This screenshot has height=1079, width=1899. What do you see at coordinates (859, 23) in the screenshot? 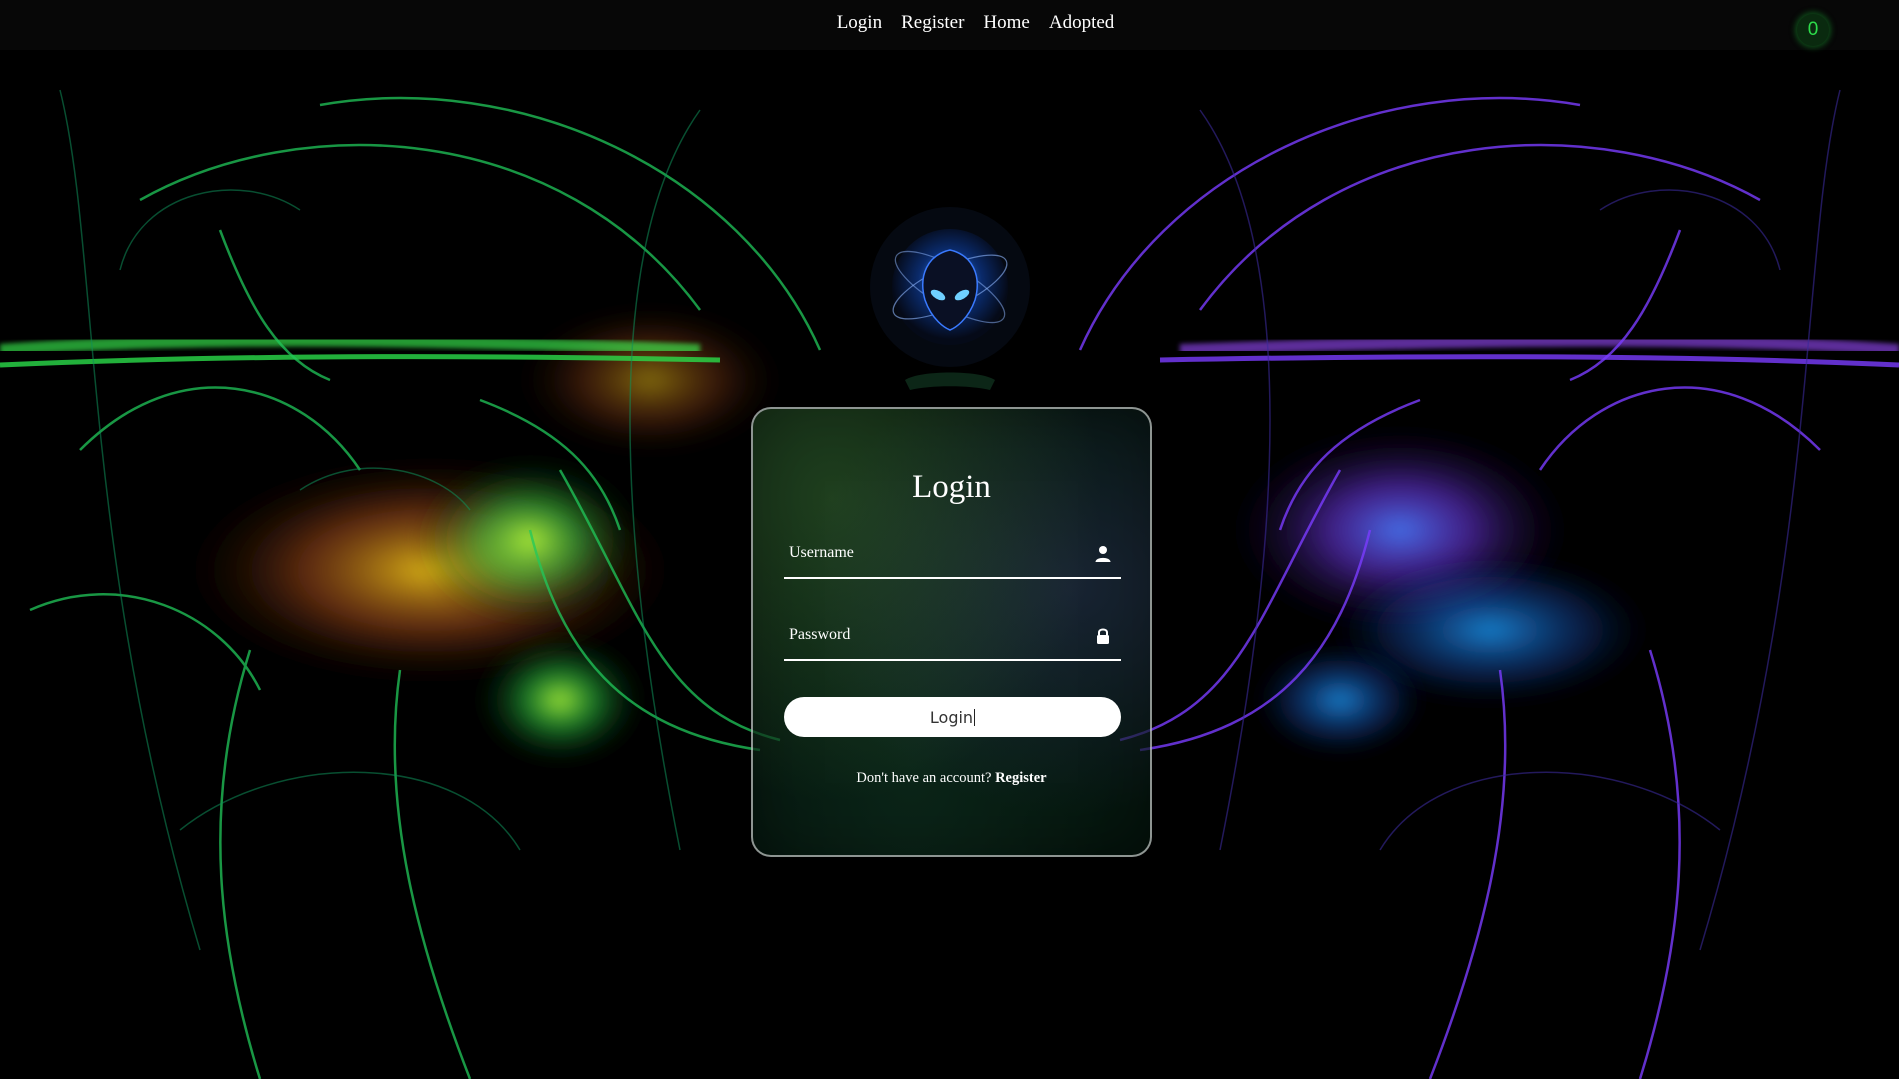
I see `nav-link-login: Login` at bounding box center [859, 23].